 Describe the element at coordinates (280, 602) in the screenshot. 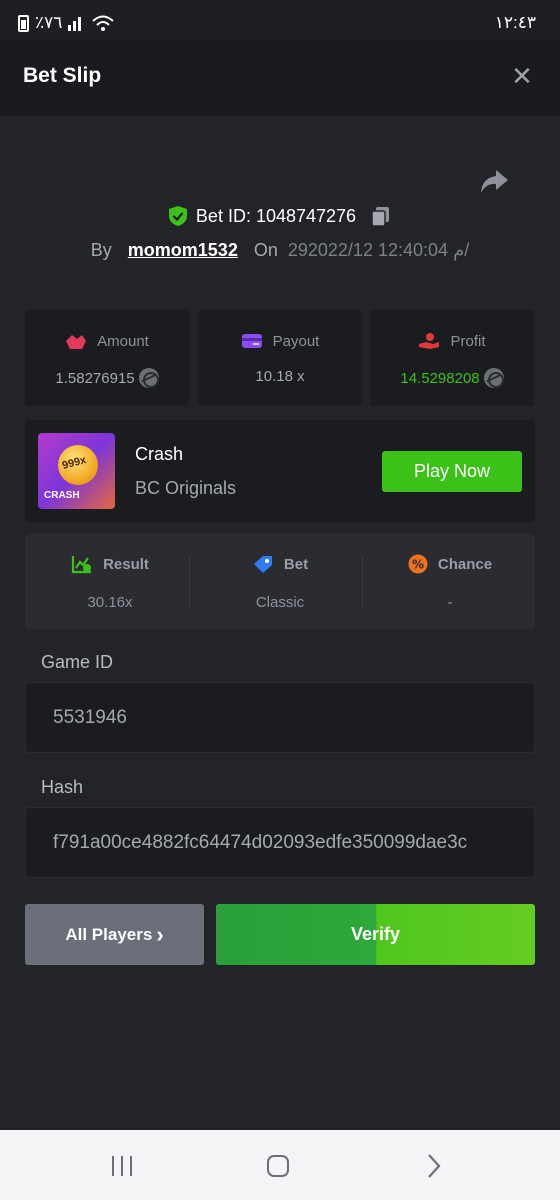

I see `info-bet-value: Classic` at that location.